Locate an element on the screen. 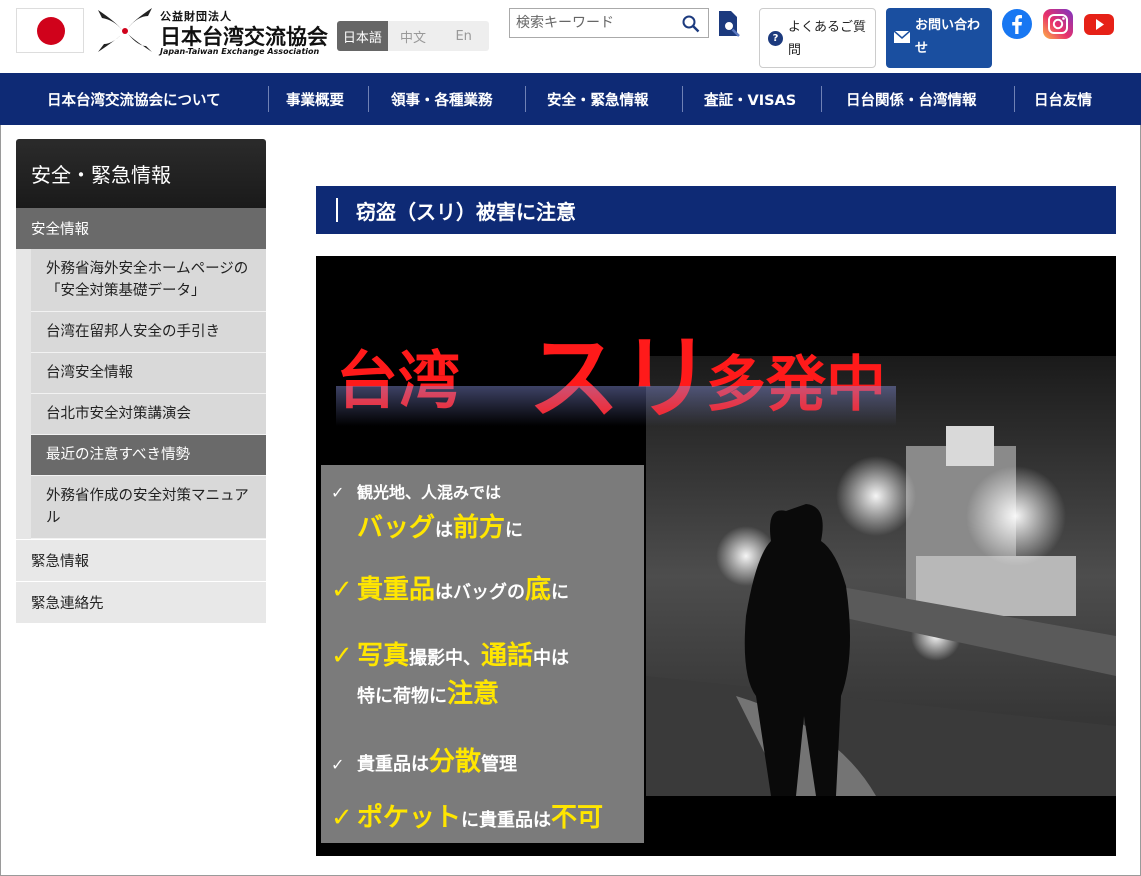  language-switcher: 日本語 中文 En is located at coordinates (413, 36).